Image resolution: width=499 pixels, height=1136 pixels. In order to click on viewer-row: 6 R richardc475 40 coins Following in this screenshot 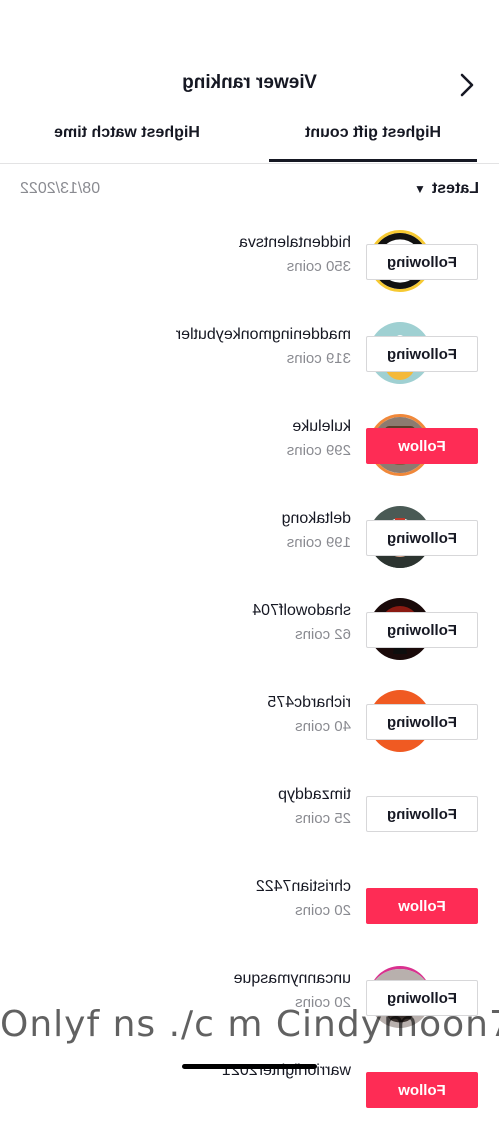, I will do `click(249, 722)`.